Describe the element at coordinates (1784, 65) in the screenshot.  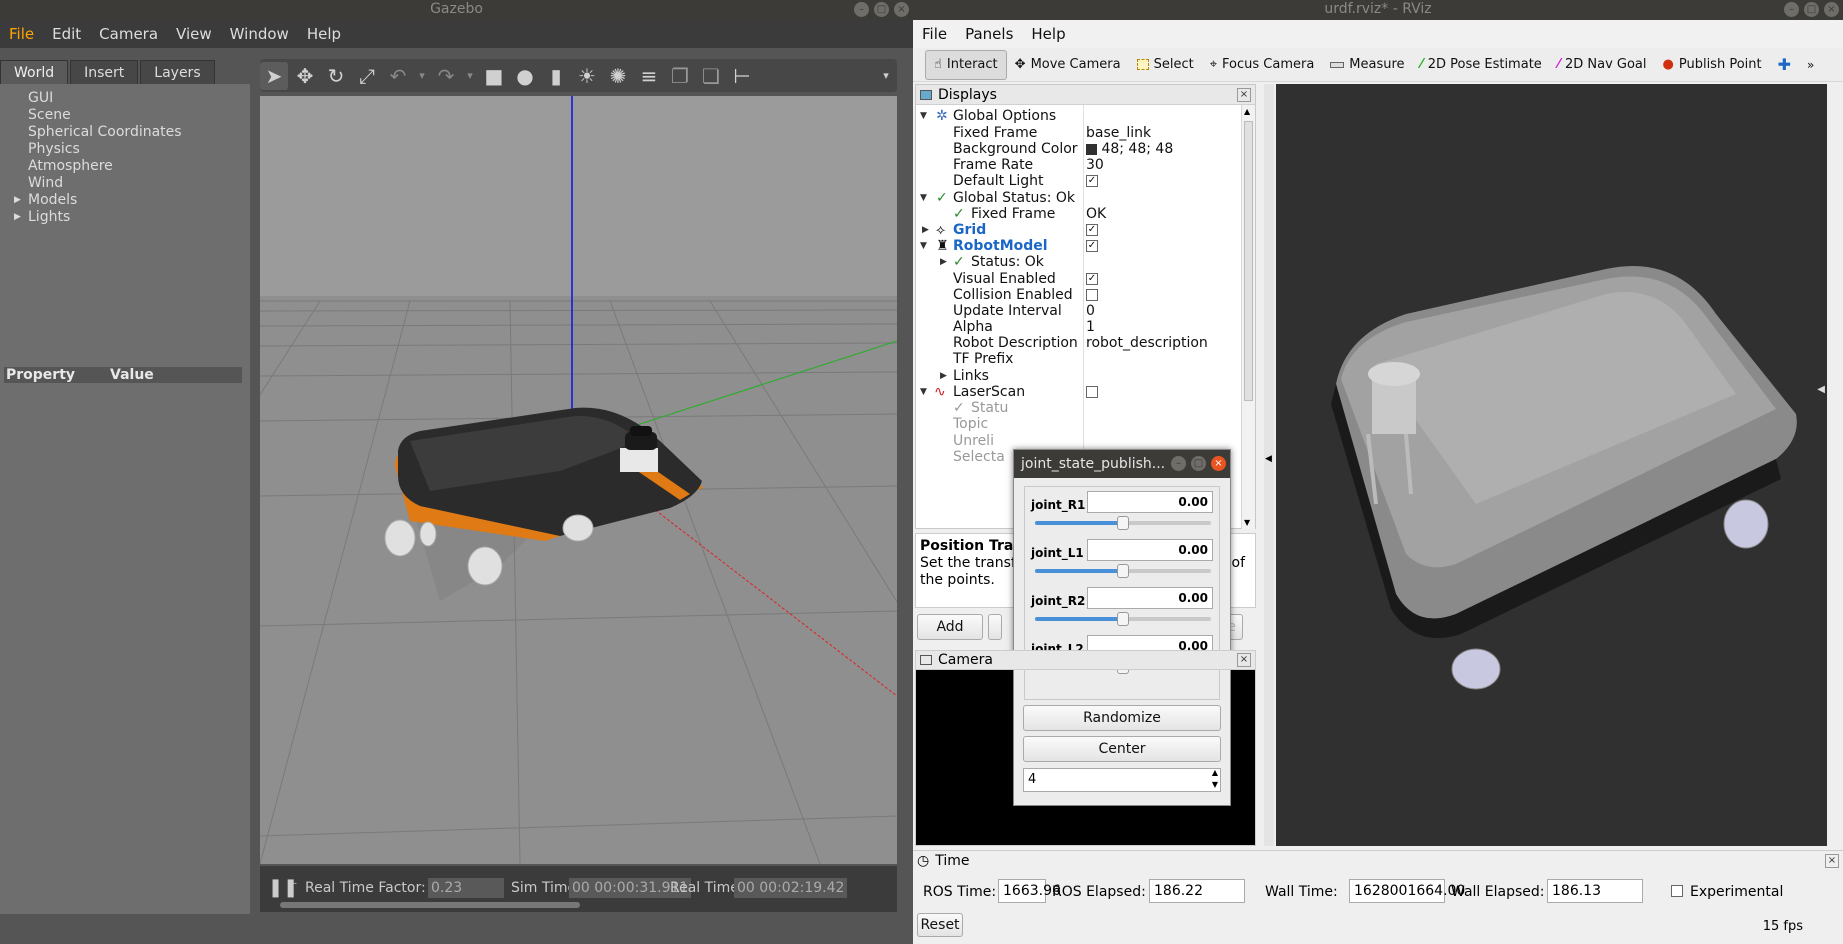
I see `add-tool-plus-icon: ✚` at that location.